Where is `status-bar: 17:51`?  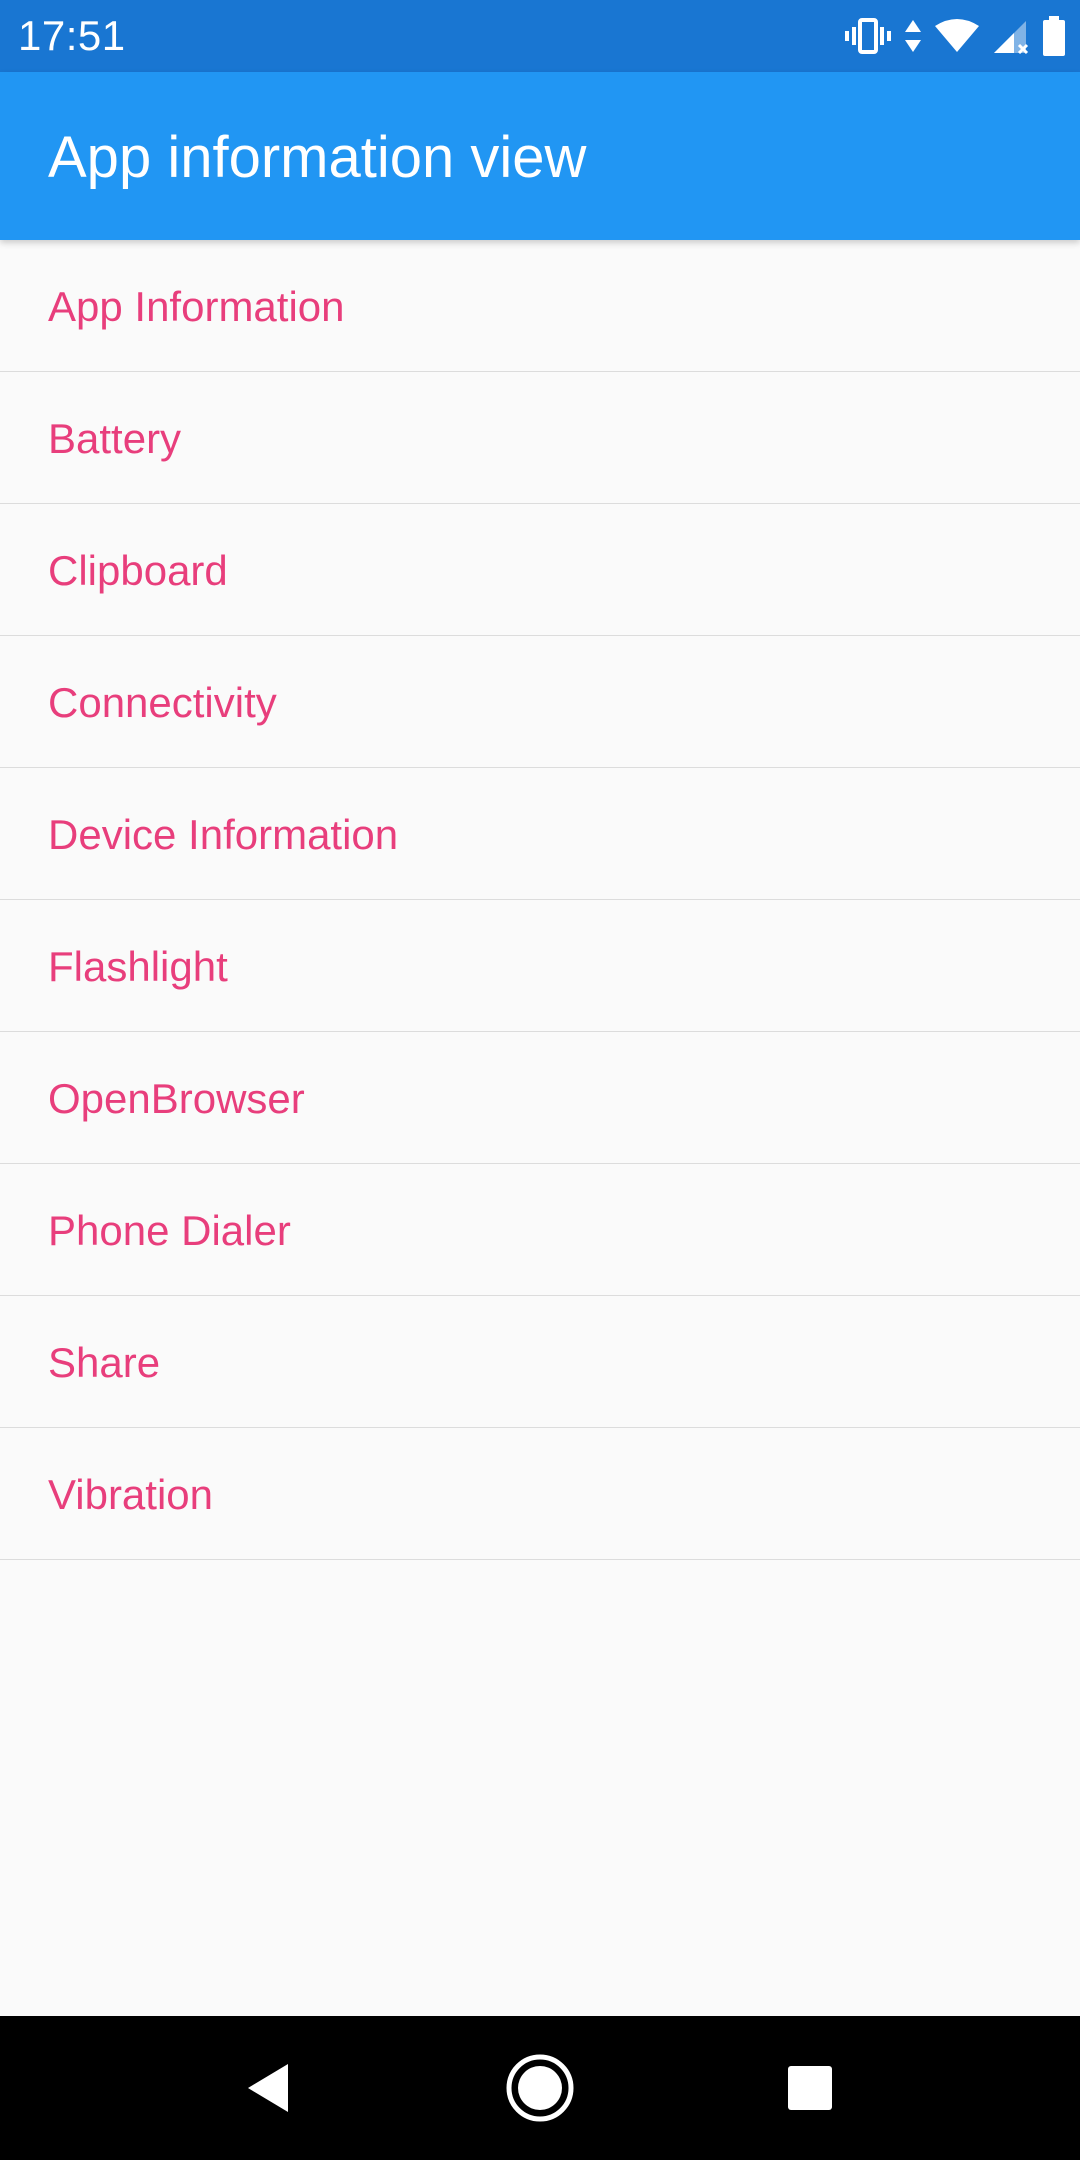 status-bar: 17:51 is located at coordinates (540, 36).